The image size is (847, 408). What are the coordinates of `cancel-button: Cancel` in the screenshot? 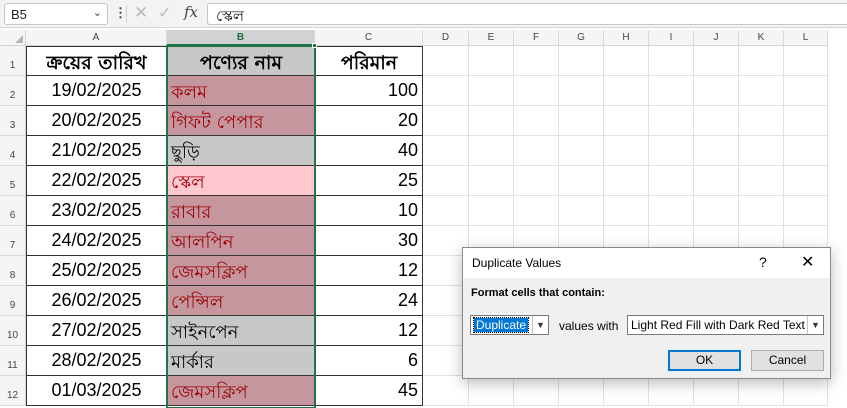 It's located at (787, 360).